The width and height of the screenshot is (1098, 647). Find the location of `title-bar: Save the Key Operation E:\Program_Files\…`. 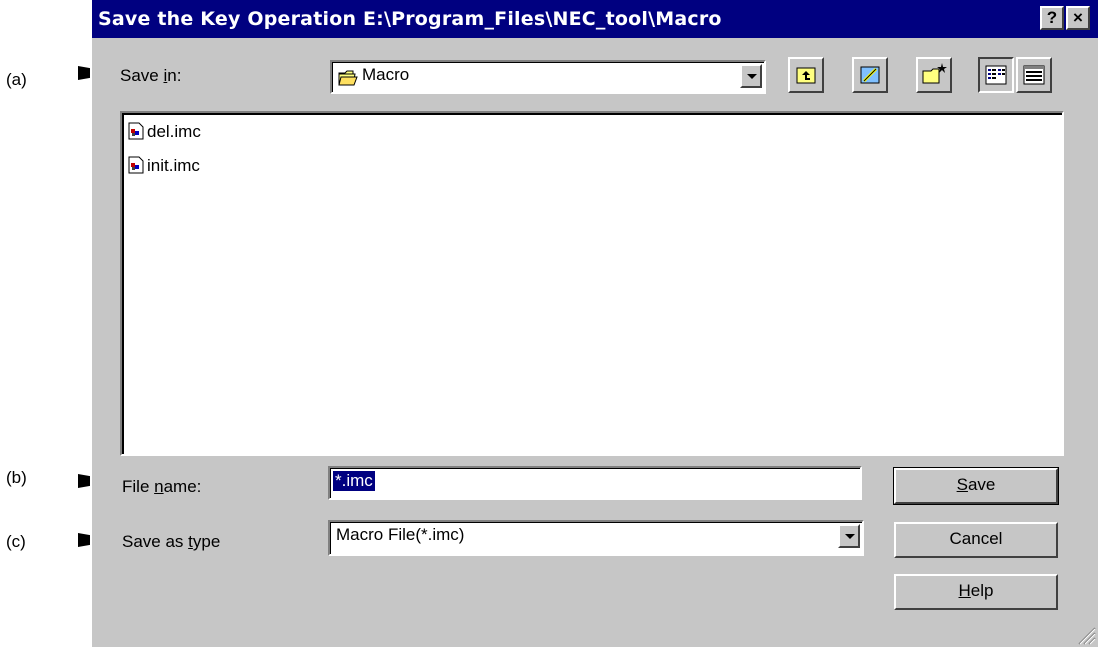

title-bar: Save the Key Operation E:\Program_Files\… is located at coordinates (595, 19).